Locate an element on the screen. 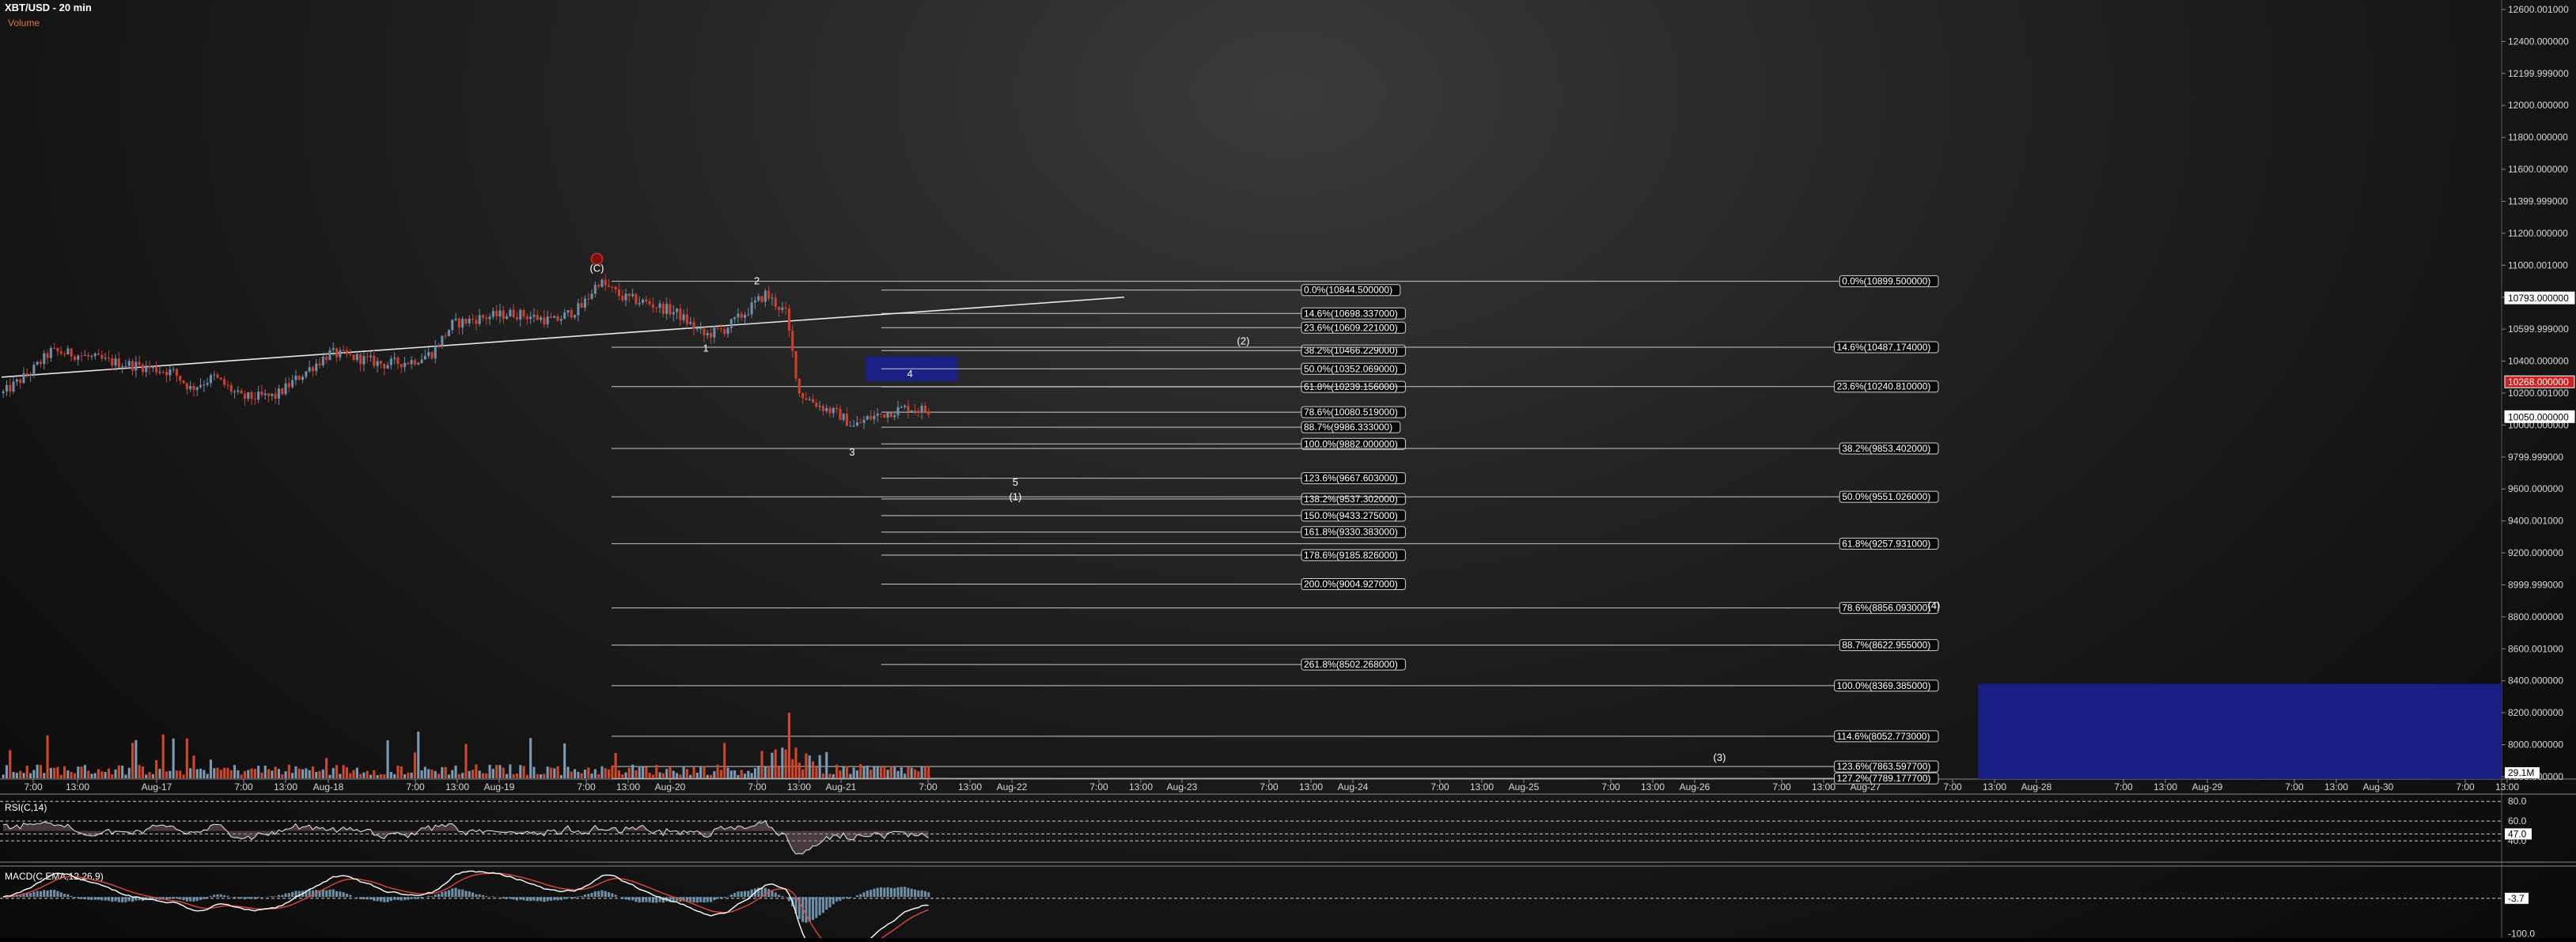 The image size is (2576, 942). fib-level-label: 200.0%(9004.927000) is located at coordinates (1351, 583).